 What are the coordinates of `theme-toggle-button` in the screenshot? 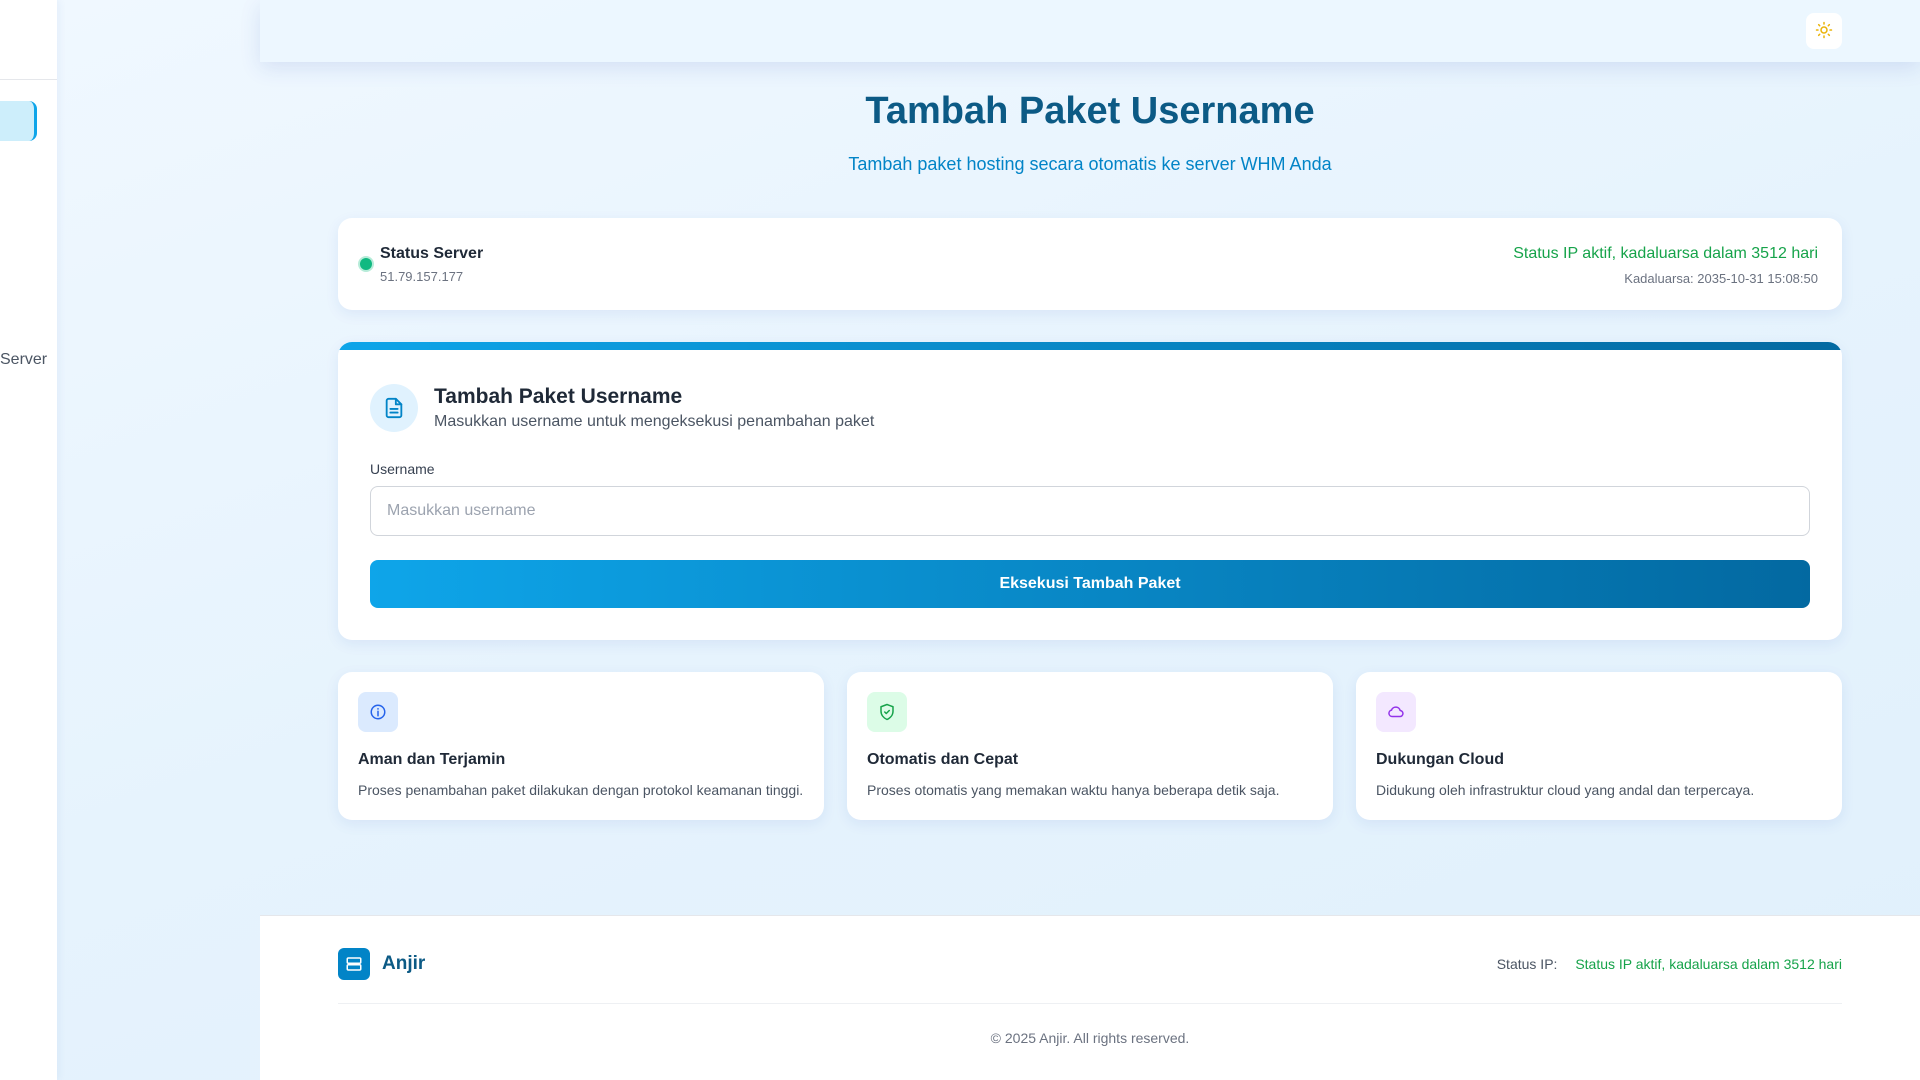 It's located at (1824, 31).